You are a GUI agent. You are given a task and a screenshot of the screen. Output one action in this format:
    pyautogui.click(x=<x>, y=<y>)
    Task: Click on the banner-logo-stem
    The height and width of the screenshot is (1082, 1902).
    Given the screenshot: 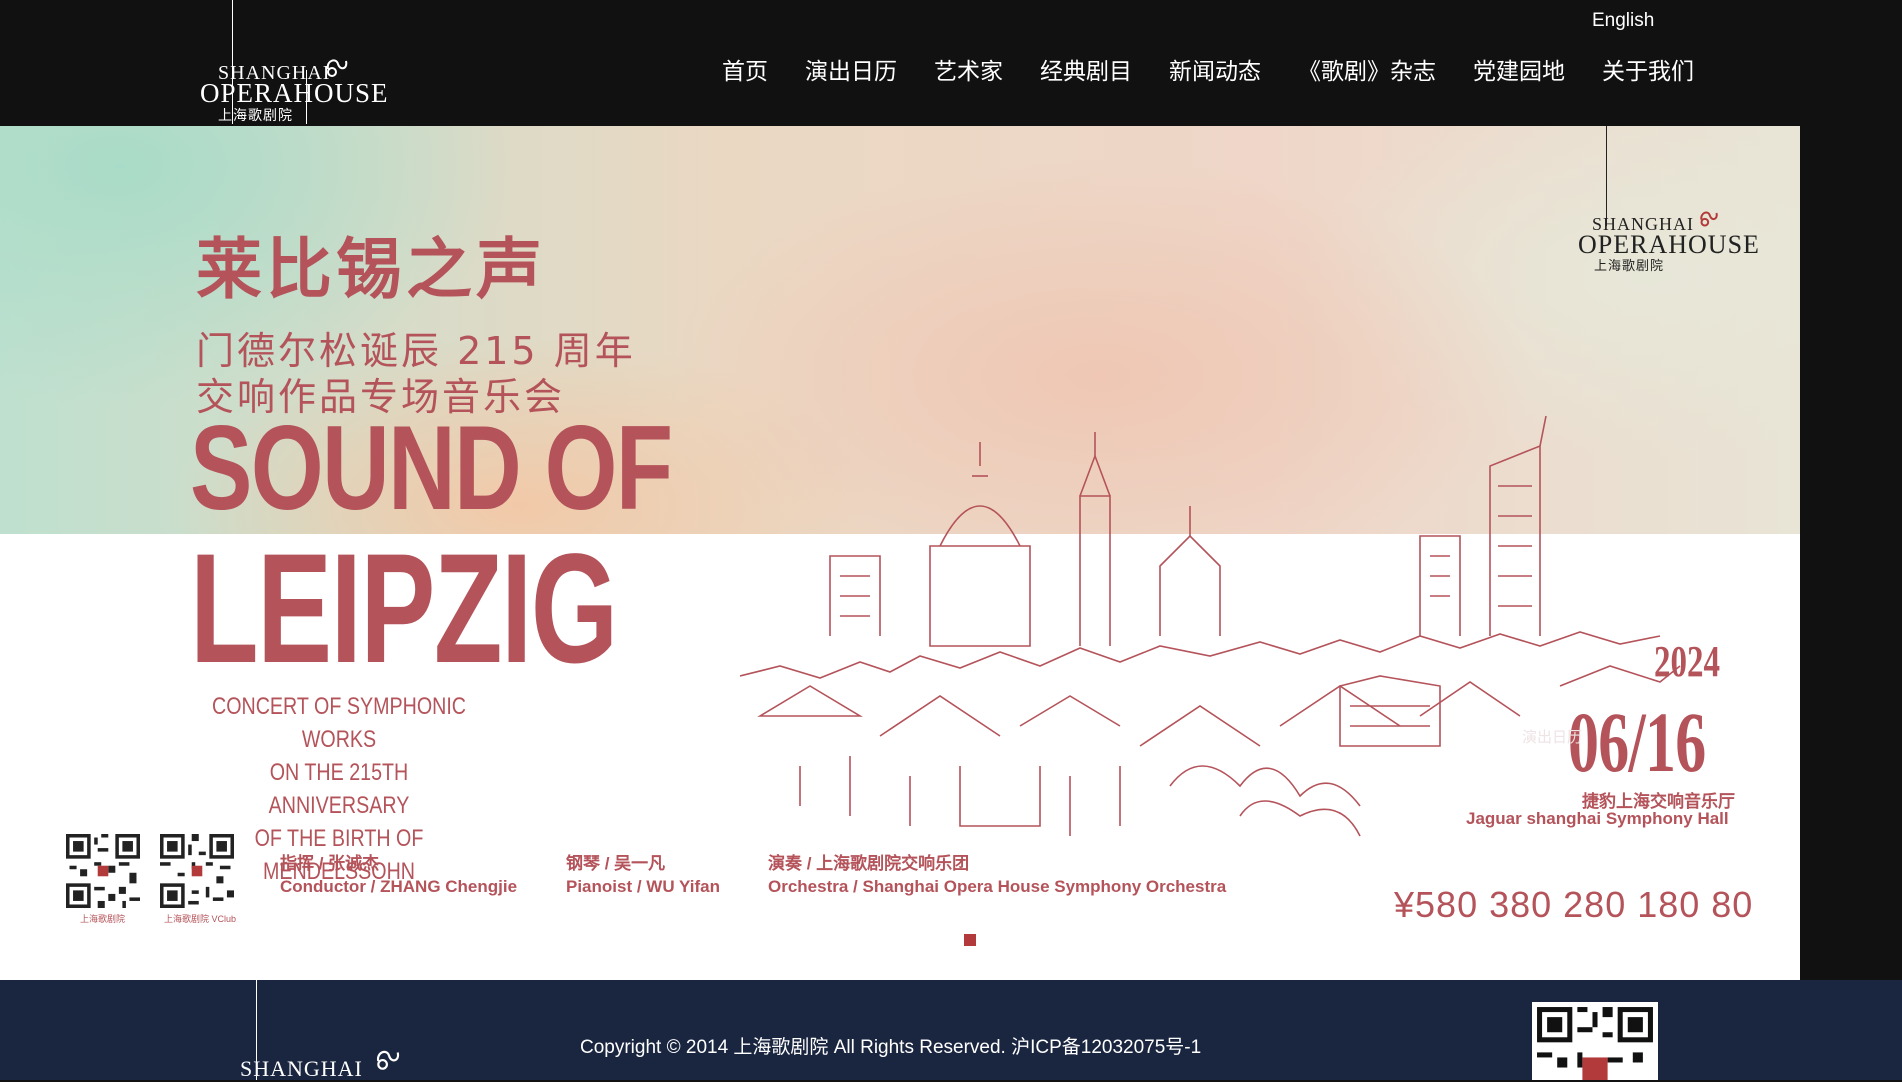 What is the action you would take?
    pyautogui.click(x=1606, y=176)
    